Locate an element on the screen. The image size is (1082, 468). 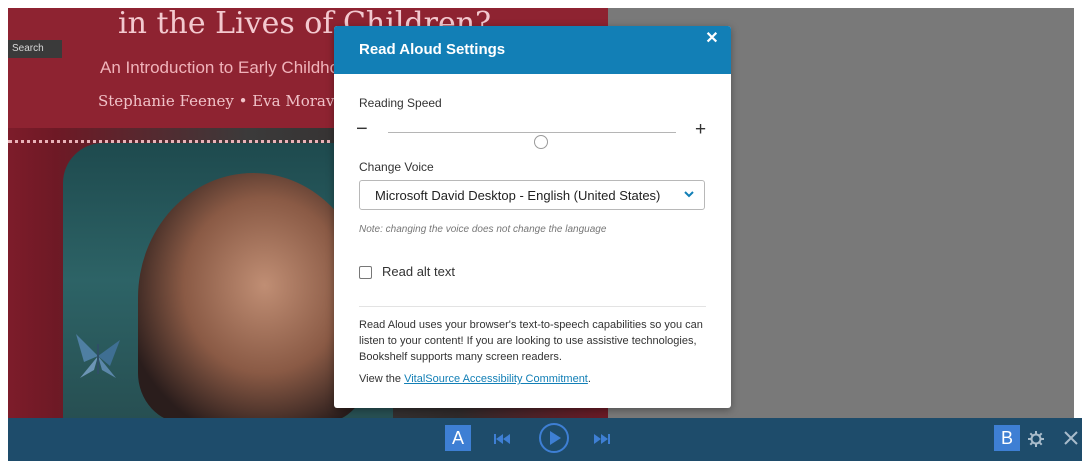
annotation-badge-a: A is located at coordinates (458, 438).